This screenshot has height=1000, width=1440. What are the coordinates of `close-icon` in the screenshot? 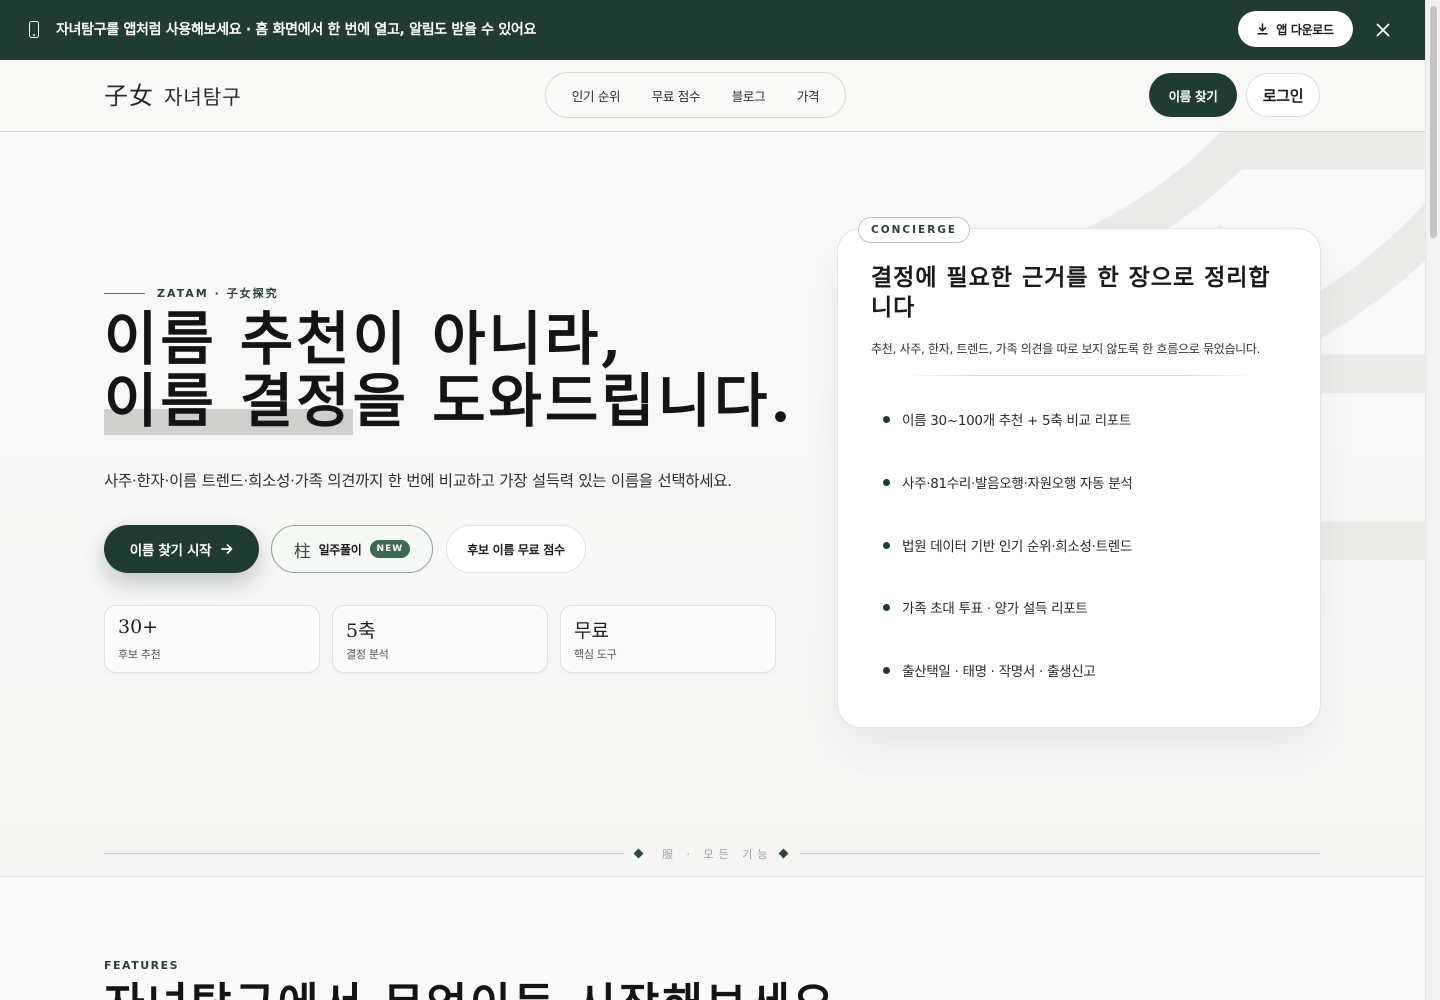 It's located at (1383, 30).